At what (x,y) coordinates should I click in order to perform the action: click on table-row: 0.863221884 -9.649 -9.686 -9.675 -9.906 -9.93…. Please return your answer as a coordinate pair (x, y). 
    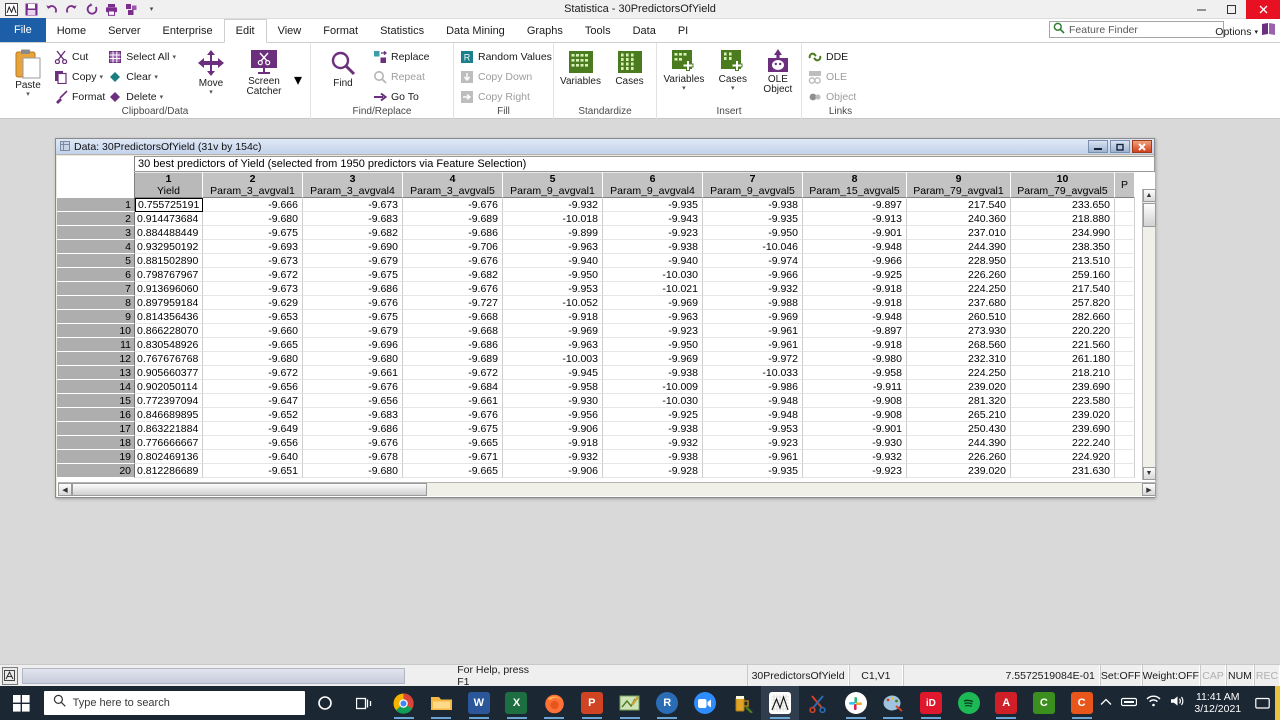
    Looking at the image, I should click on (645, 429).